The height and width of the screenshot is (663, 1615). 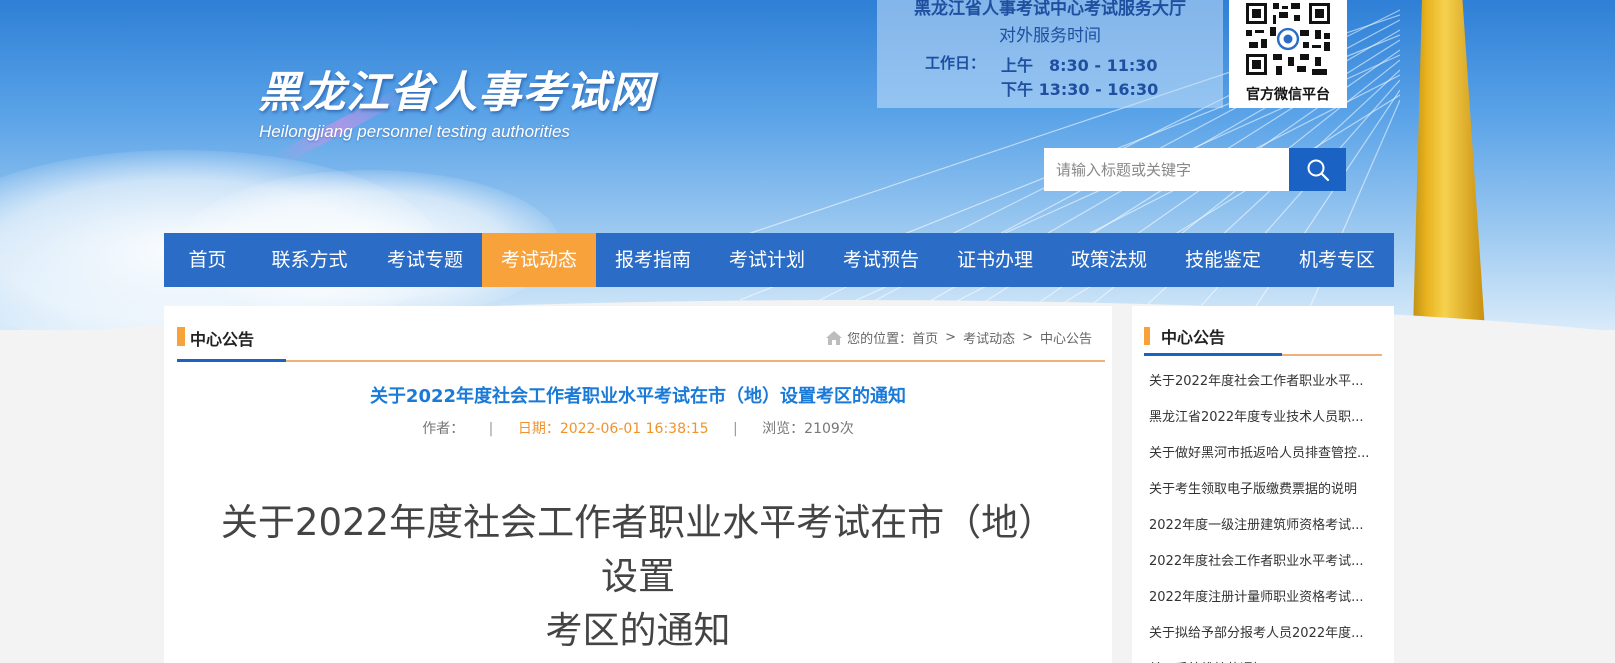 I want to click on wechat-qr-panel: 官方微信平台, so click(x=1288, y=54).